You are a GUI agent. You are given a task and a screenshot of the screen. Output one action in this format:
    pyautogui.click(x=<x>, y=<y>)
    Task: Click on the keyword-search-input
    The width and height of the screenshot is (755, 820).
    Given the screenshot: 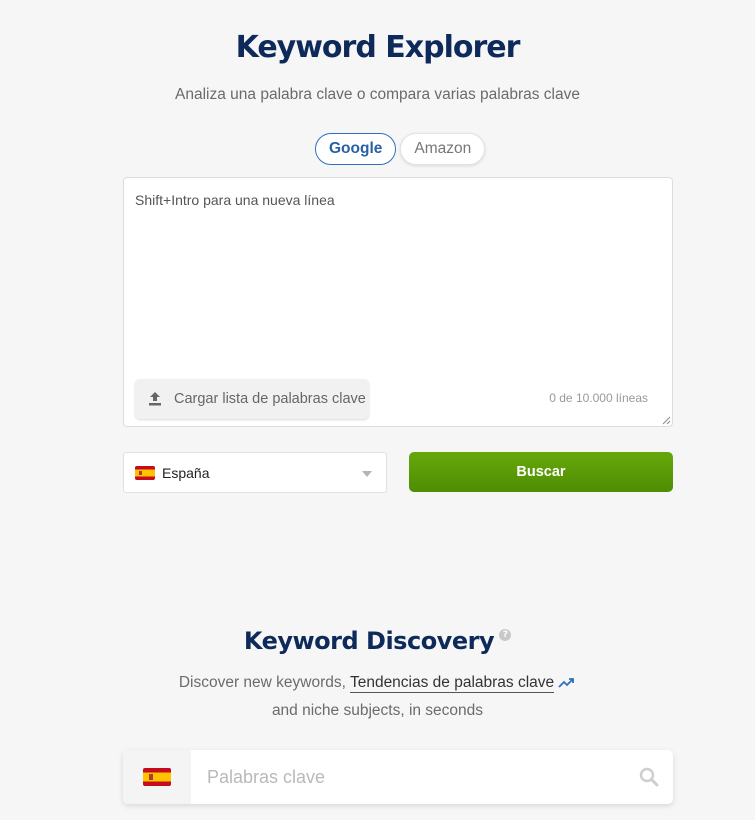 What is the action you would take?
    pyautogui.click(x=408, y=777)
    